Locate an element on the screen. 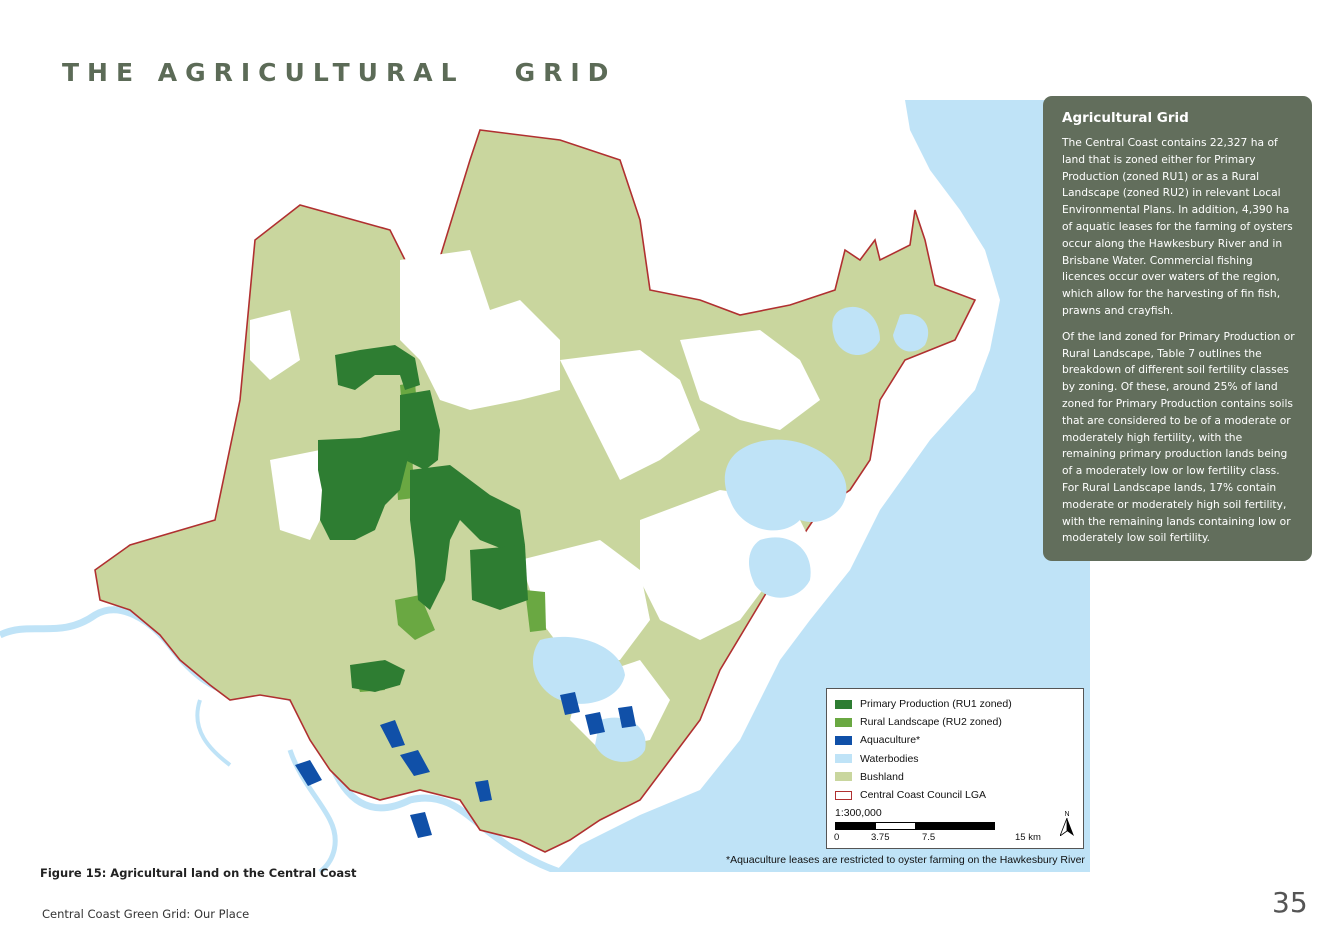  legend-swatch-waterbodies is located at coordinates (843, 759).